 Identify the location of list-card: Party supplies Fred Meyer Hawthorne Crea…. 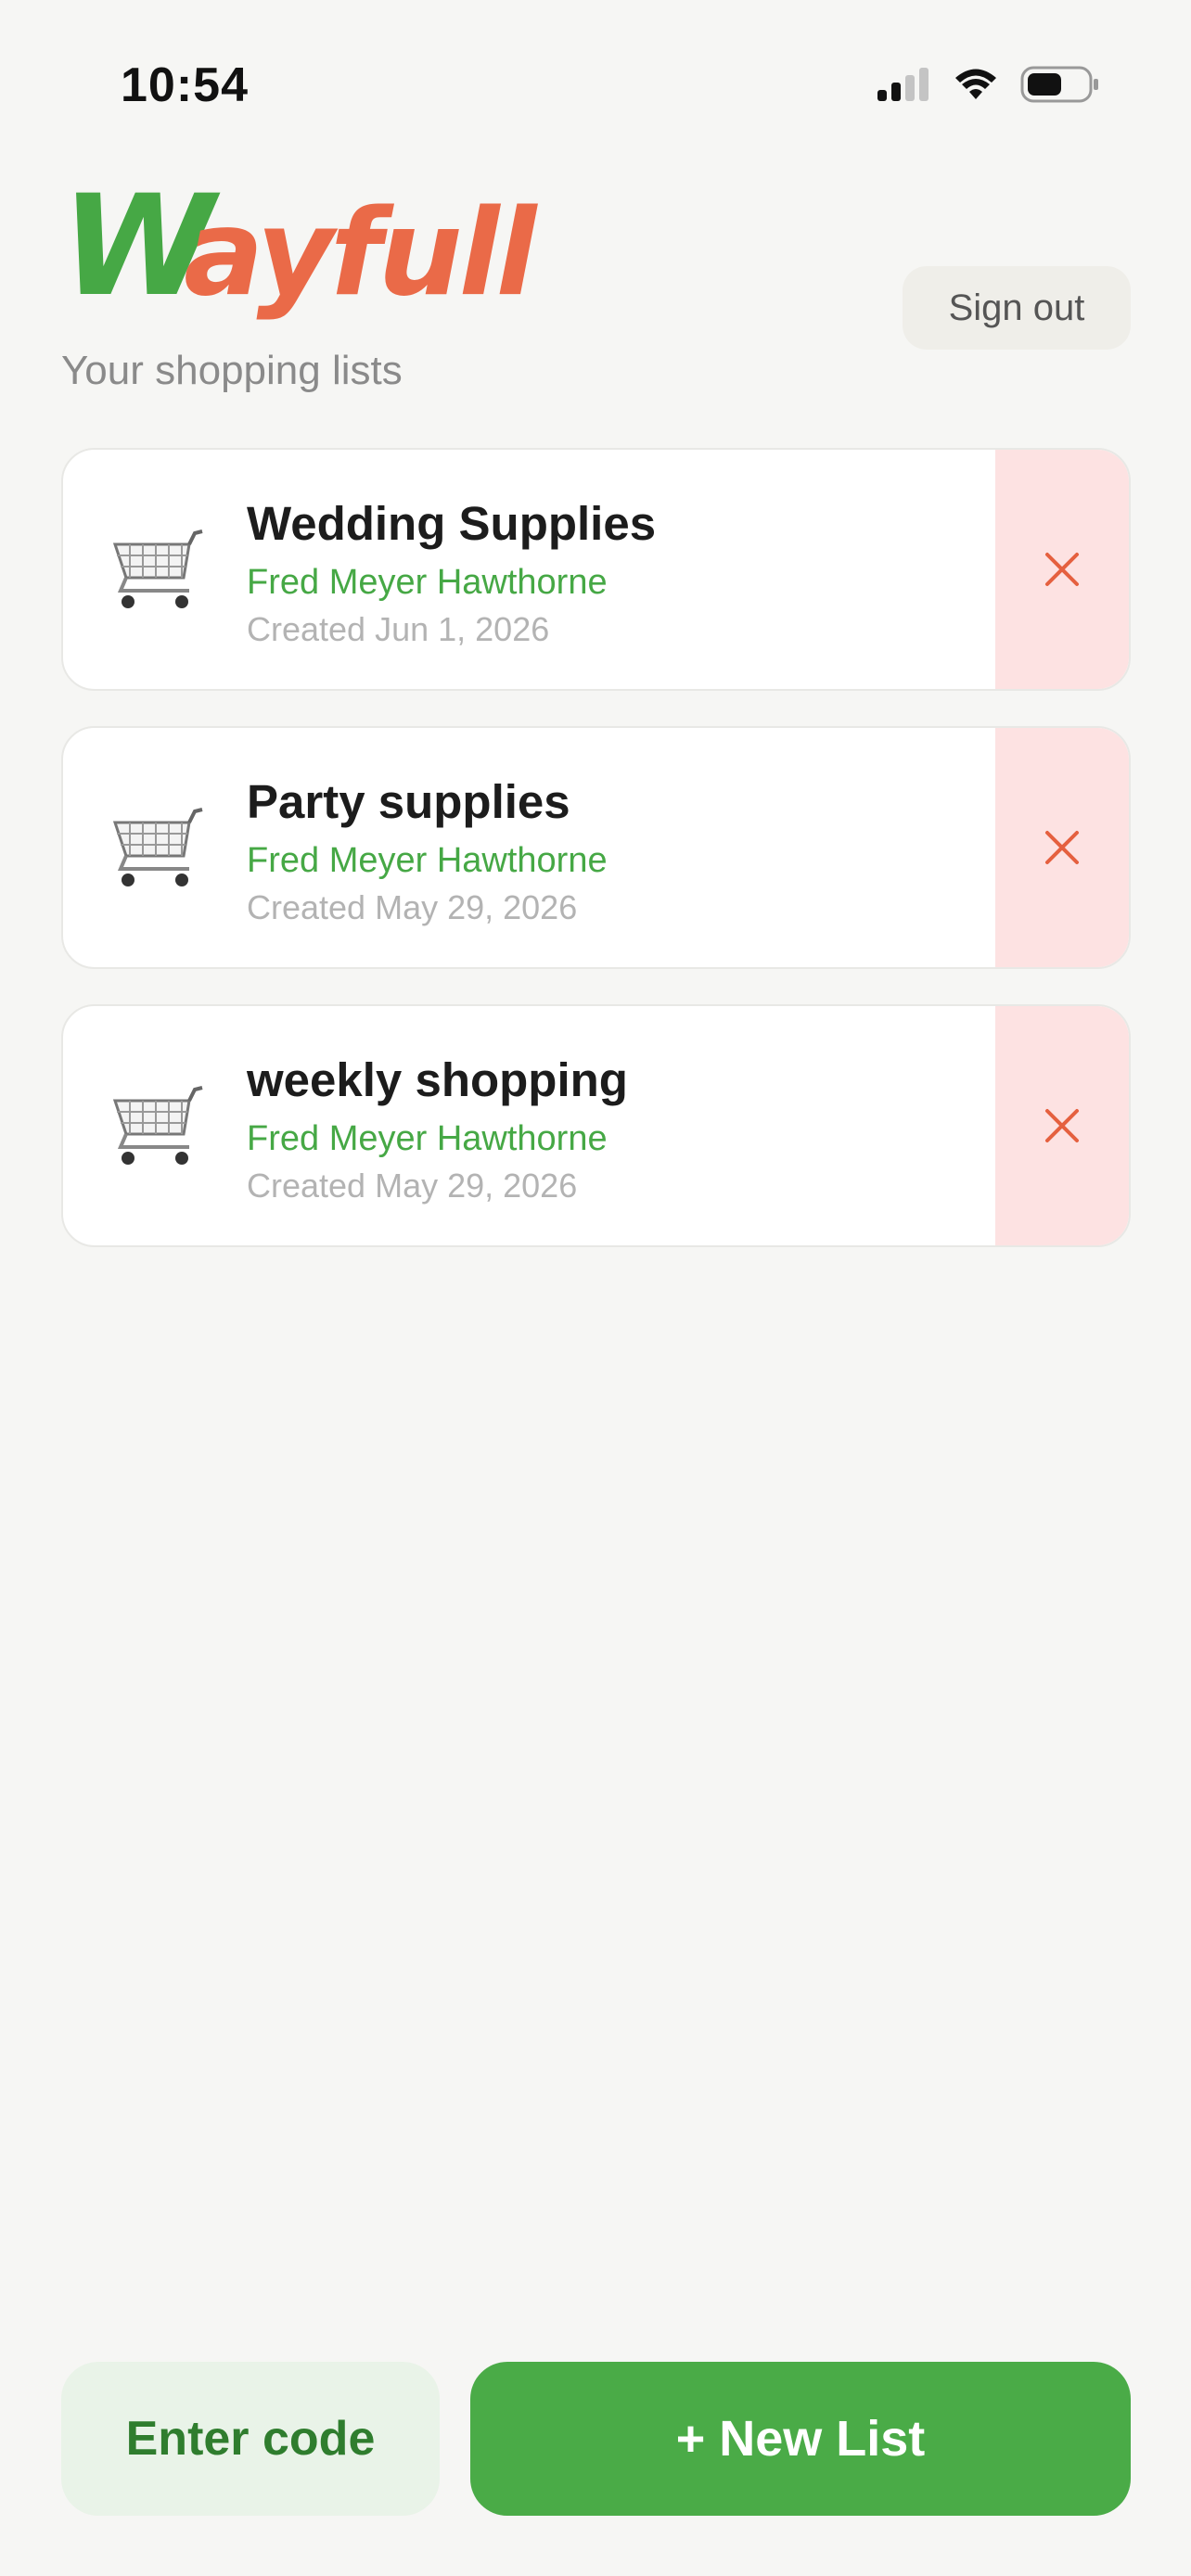
(596, 847).